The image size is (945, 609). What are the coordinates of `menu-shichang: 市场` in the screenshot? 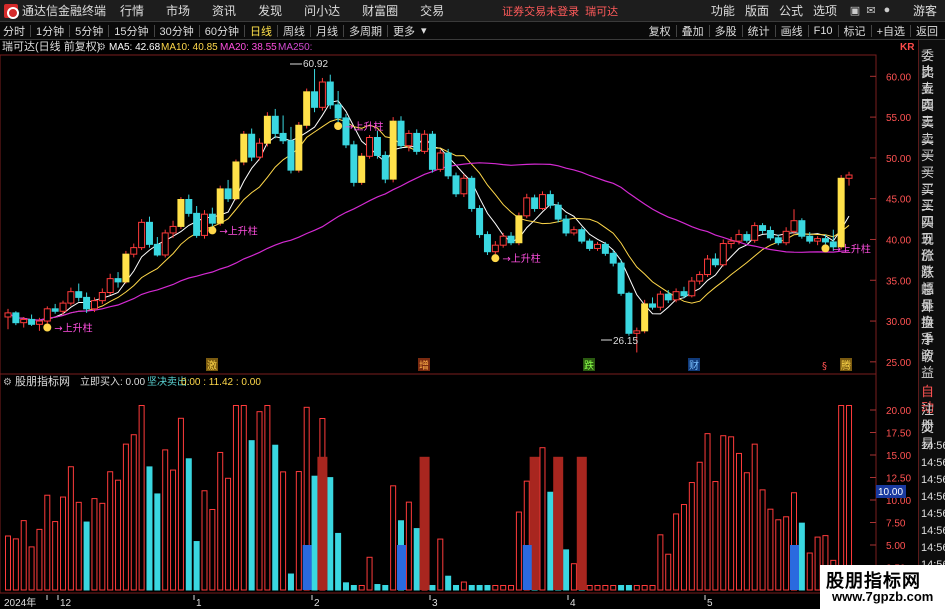 It's located at (178, 10).